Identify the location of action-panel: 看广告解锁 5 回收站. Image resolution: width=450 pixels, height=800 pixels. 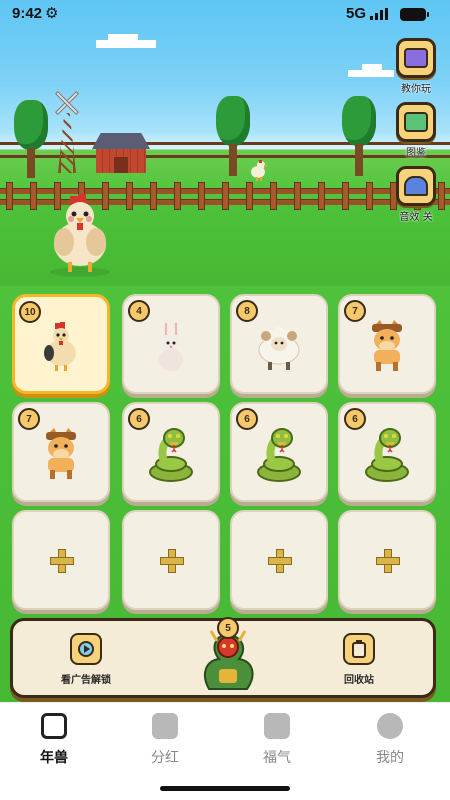
(223, 657).